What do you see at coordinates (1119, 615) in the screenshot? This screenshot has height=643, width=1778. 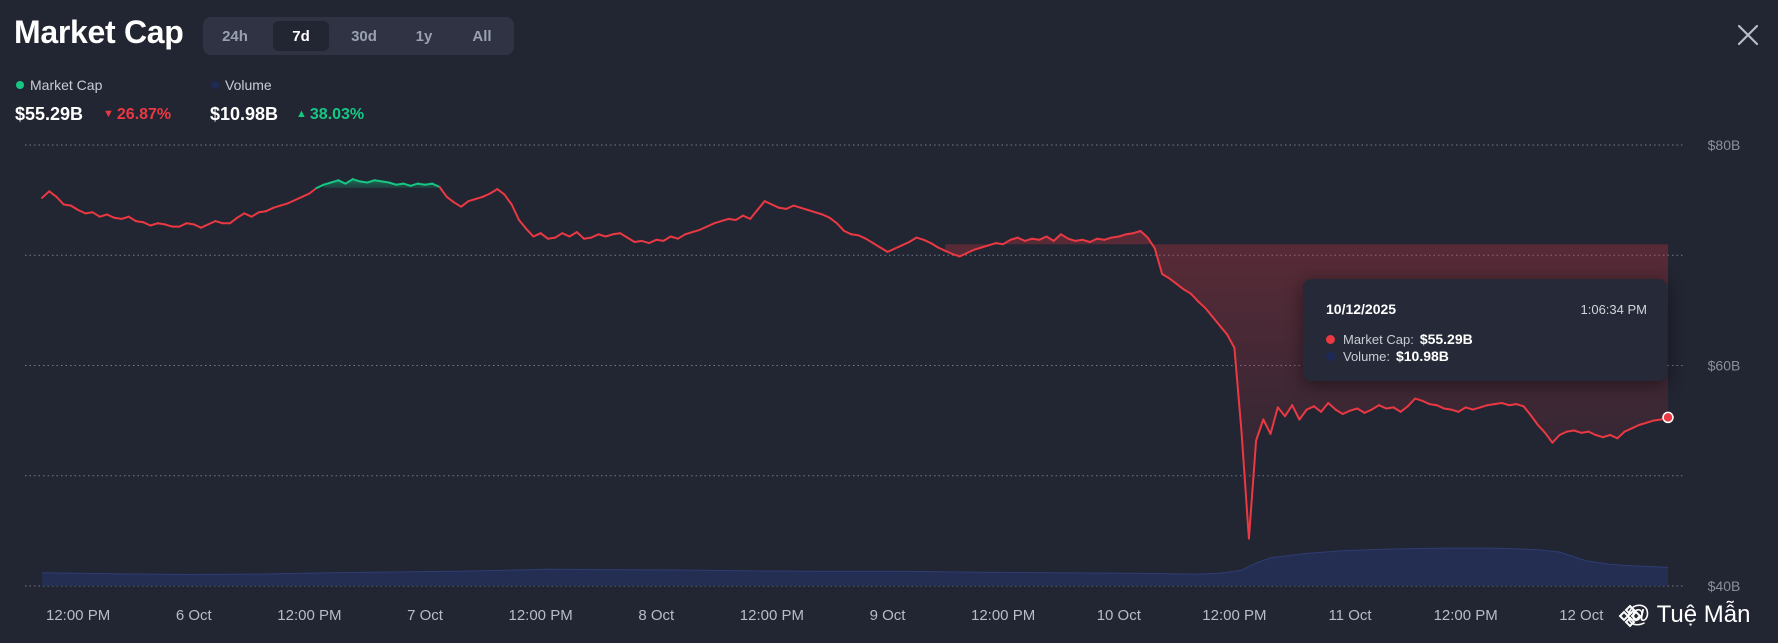 I see `x-tick-label: 10 Oct` at bounding box center [1119, 615].